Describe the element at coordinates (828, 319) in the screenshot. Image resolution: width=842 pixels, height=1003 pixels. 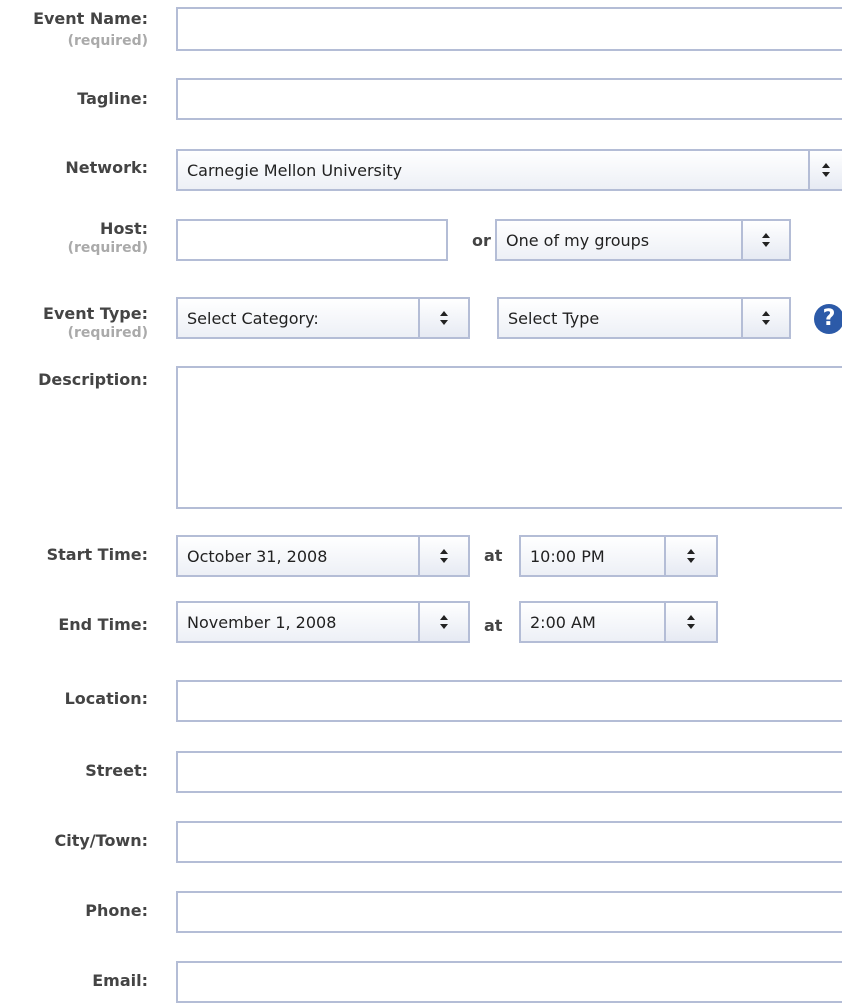
I see `help-icon: ?` at that location.